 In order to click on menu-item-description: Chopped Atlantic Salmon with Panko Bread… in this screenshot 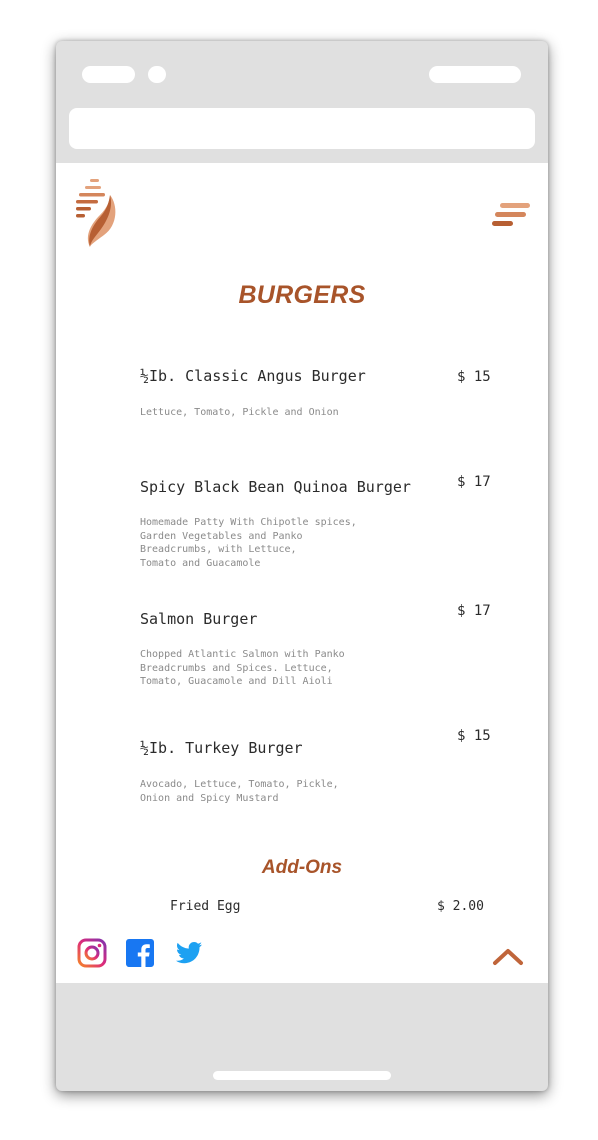, I will do `click(242, 668)`.